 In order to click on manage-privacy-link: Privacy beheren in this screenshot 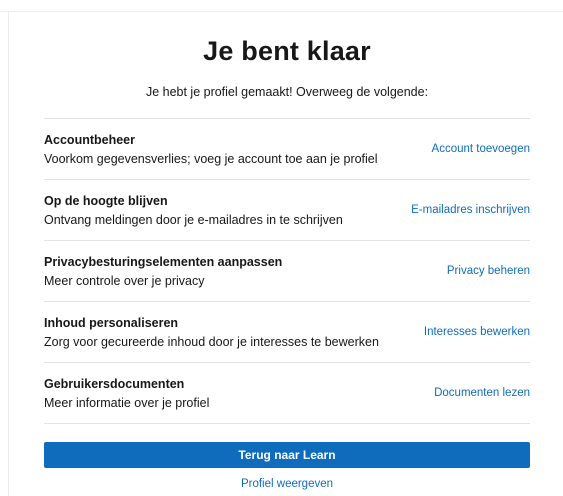, I will do `click(488, 271)`.